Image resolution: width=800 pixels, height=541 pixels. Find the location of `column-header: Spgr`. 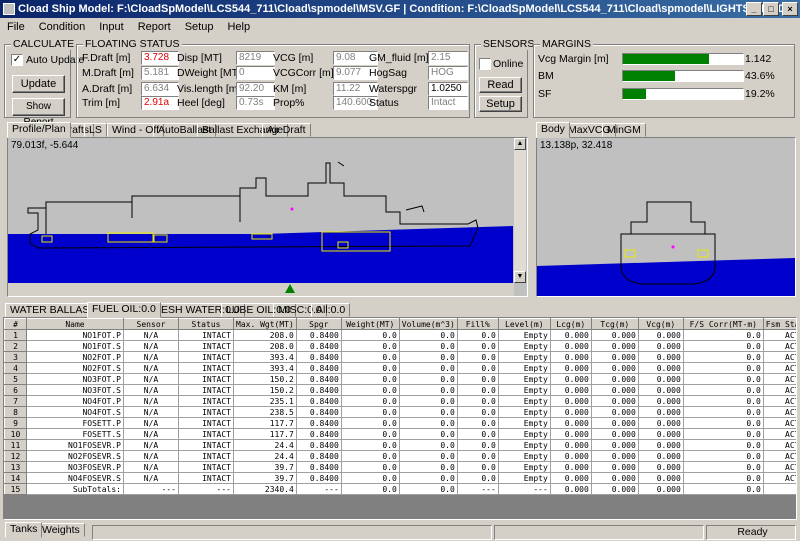

column-header: Spgr is located at coordinates (318, 324).